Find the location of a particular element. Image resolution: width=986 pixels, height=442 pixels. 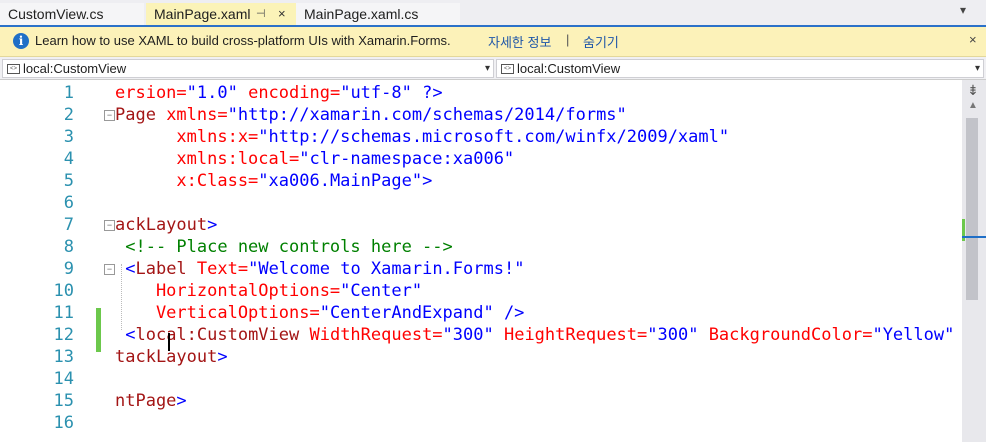

tab-mainpage-xaml-cs: MainPage.xaml.cs is located at coordinates (378, 14).